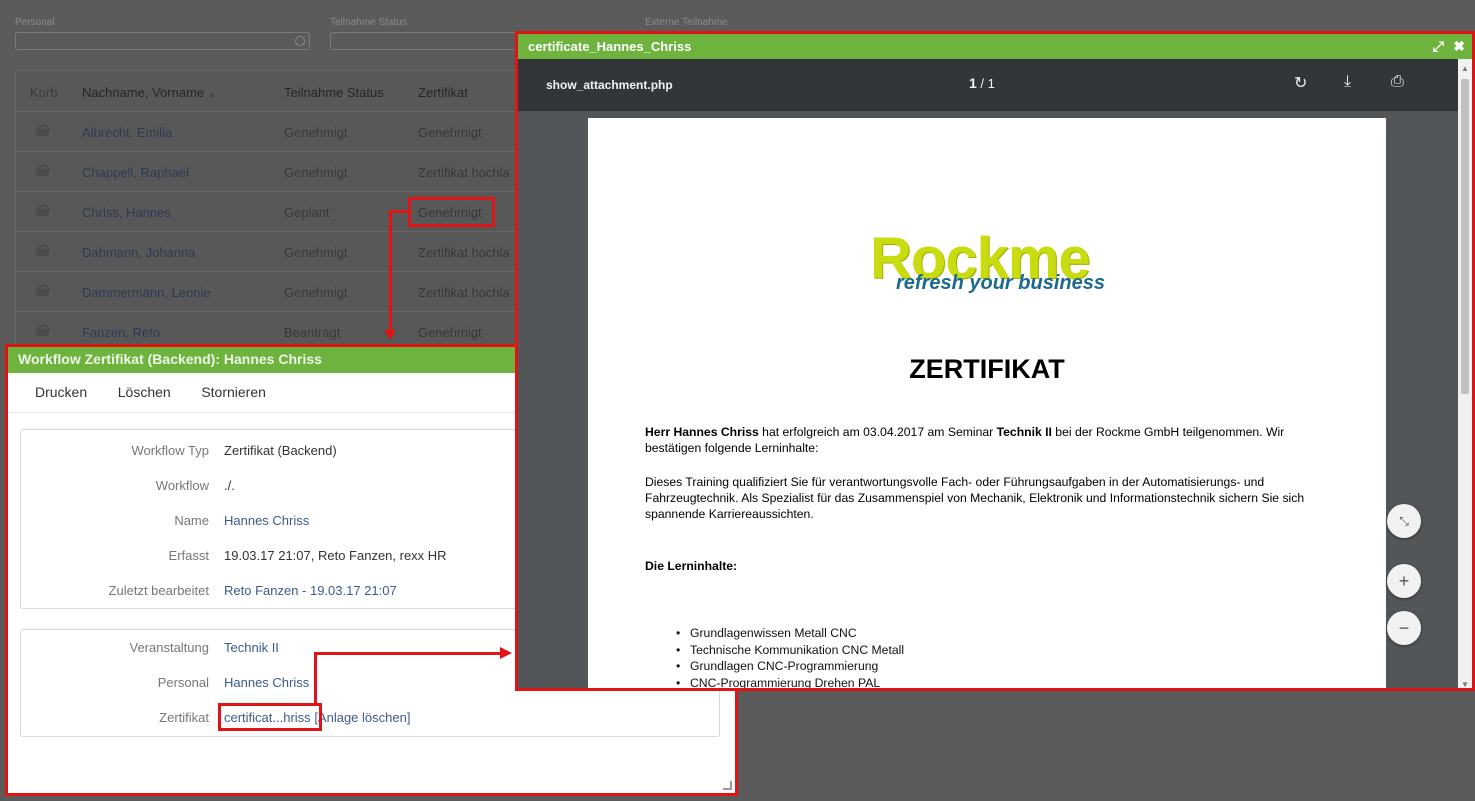  I want to click on section-heading: Die Lerninhalte:, so click(691, 566).